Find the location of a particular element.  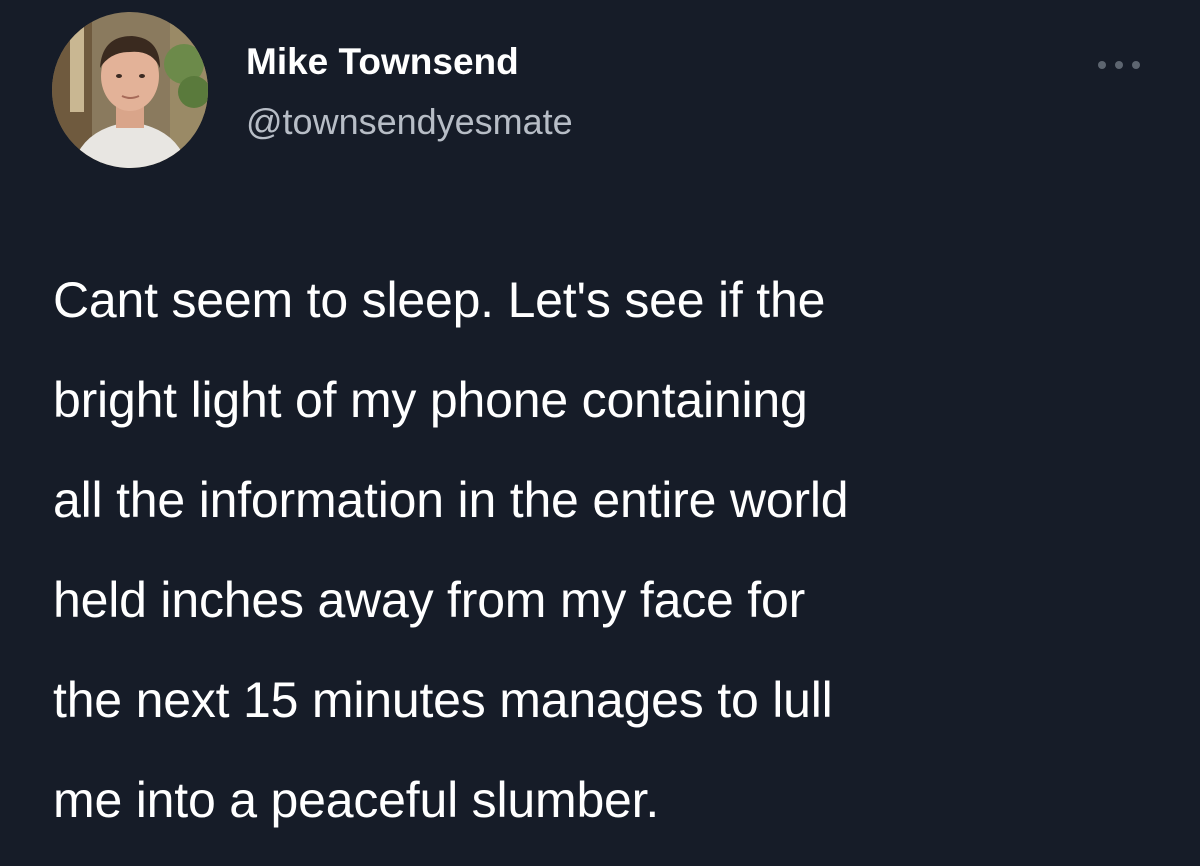

more-options-button is located at coordinates (1119, 65).